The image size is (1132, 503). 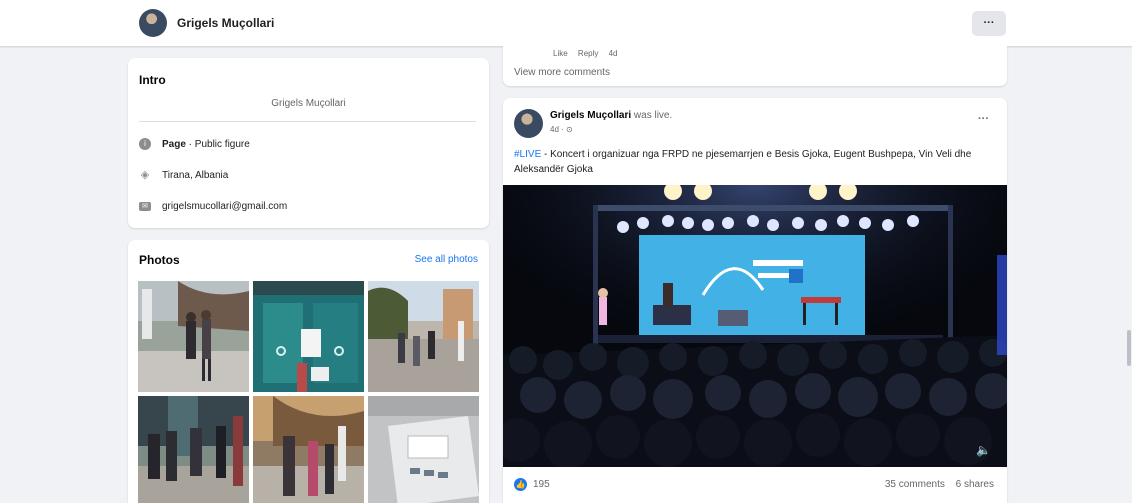 What do you see at coordinates (527, 154) in the screenshot?
I see `post-hashtag: #LIVE` at bounding box center [527, 154].